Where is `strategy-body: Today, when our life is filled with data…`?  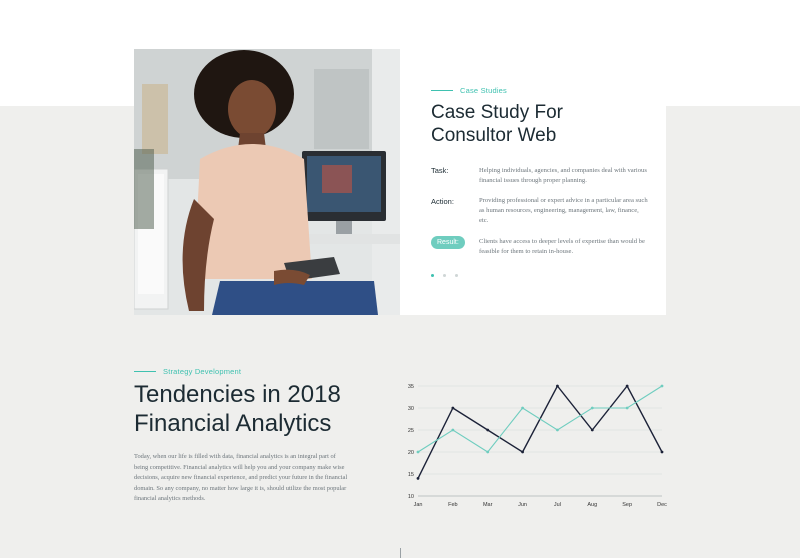 strategy-body: Today, when our life is filled with data… is located at coordinates (241, 477).